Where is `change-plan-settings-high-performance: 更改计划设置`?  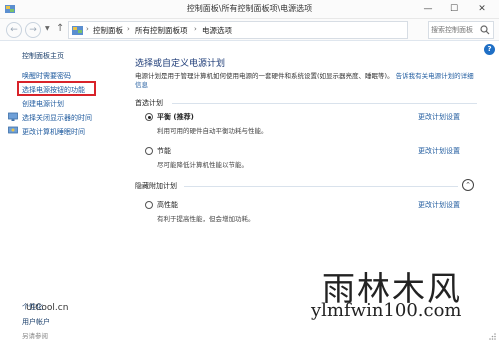
change-plan-settings-high-performance: 更改计划设置 is located at coordinates (439, 205).